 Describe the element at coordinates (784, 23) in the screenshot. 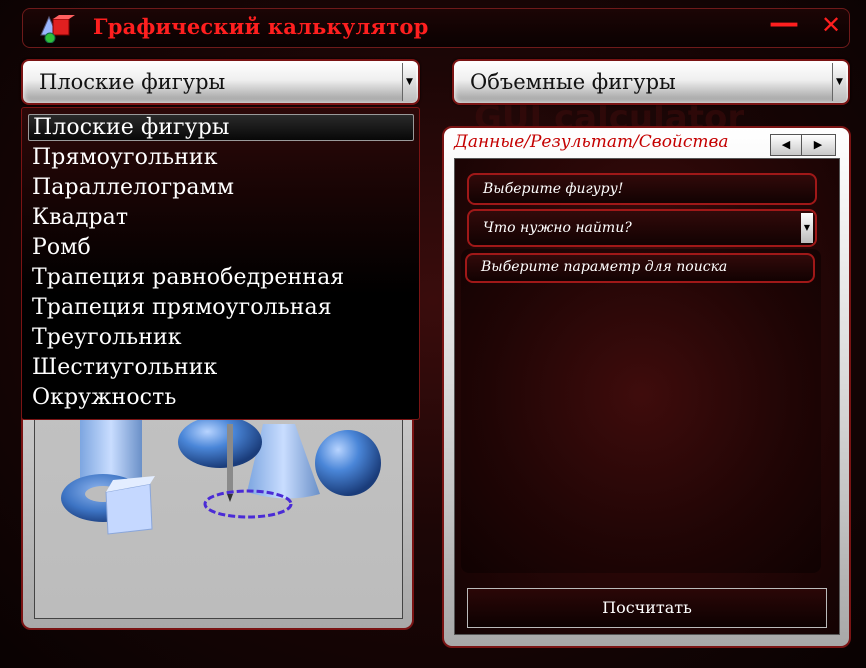

I see `minimize-button: —` at that location.